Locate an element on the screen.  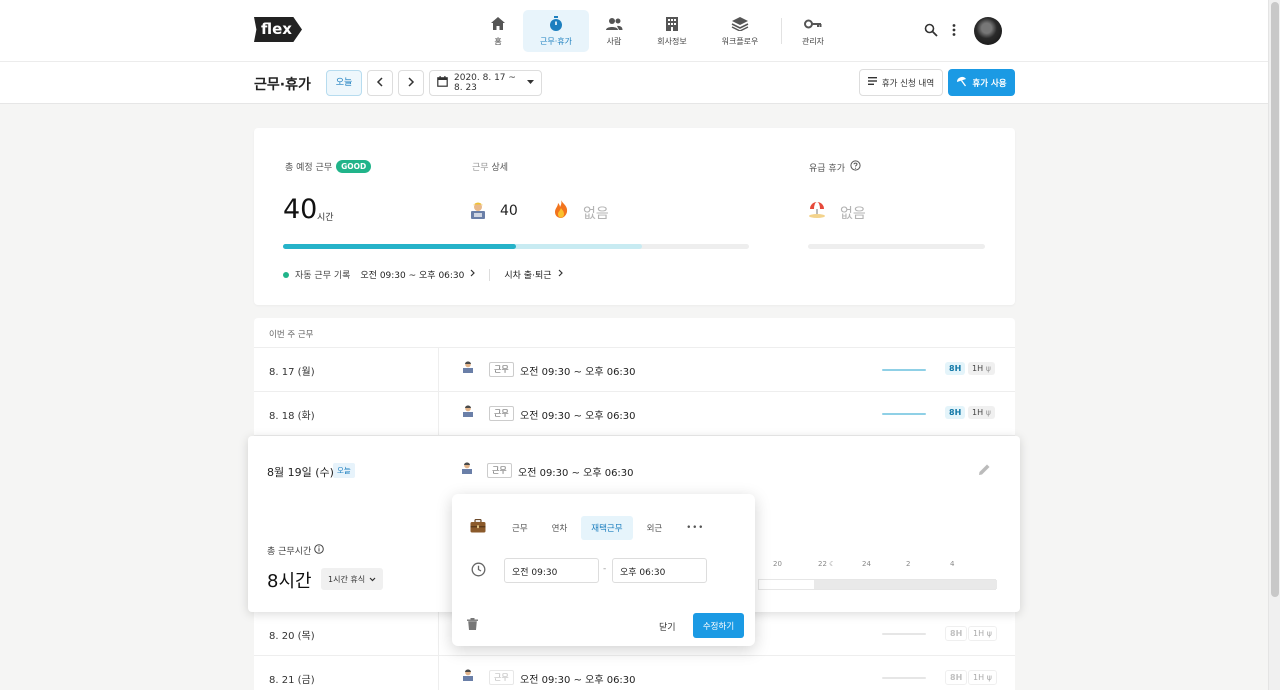
start-time-input: 오전 09:30 is located at coordinates (551, 570).